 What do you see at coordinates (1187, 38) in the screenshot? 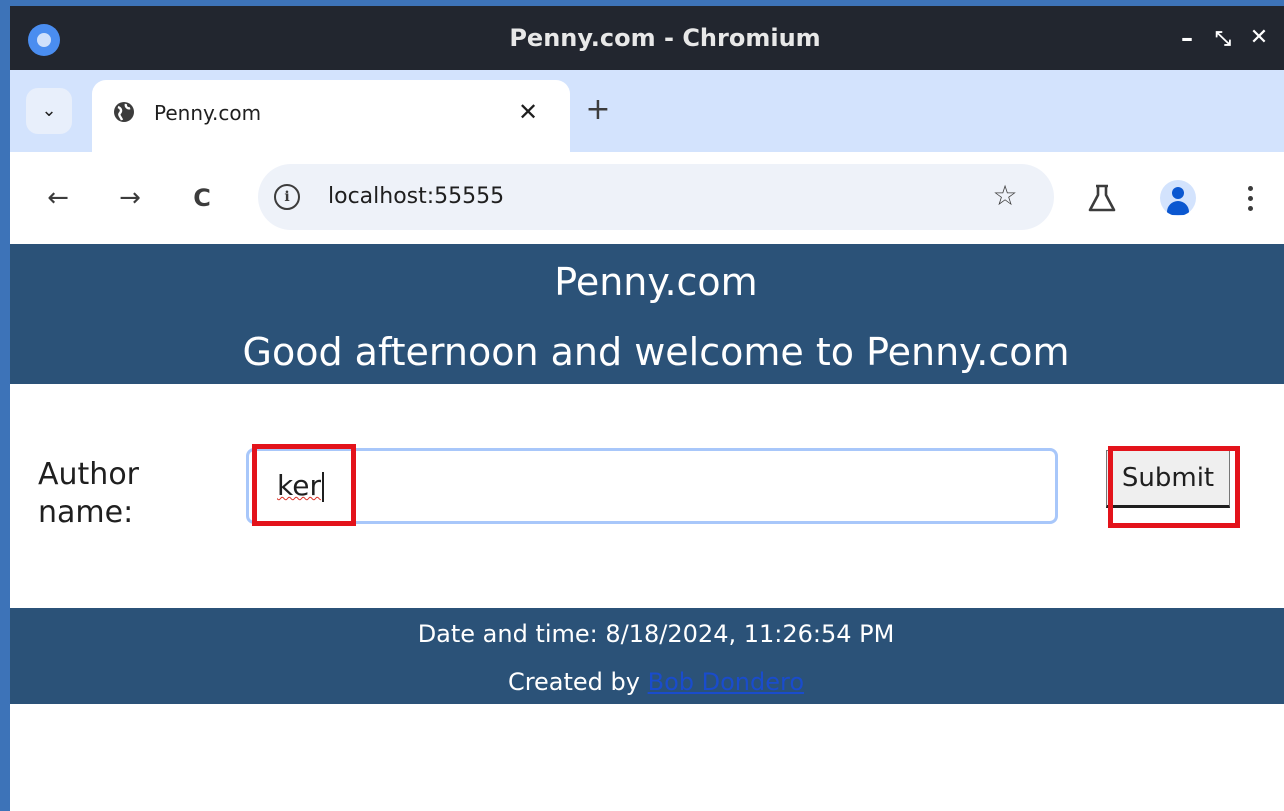
I see `minimize-button: –` at bounding box center [1187, 38].